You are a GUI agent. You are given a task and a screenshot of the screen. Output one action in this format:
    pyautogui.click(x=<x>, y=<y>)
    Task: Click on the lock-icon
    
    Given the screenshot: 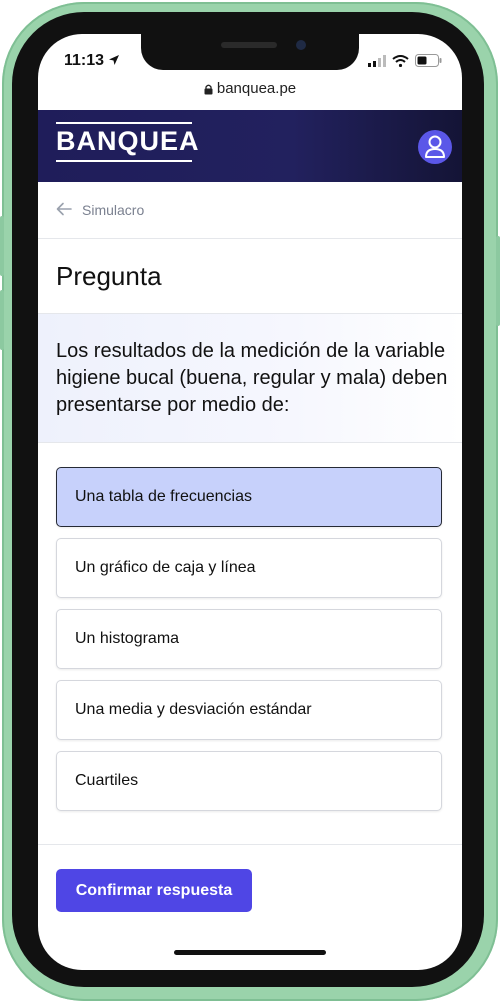 What is the action you would take?
    pyautogui.click(x=208, y=89)
    